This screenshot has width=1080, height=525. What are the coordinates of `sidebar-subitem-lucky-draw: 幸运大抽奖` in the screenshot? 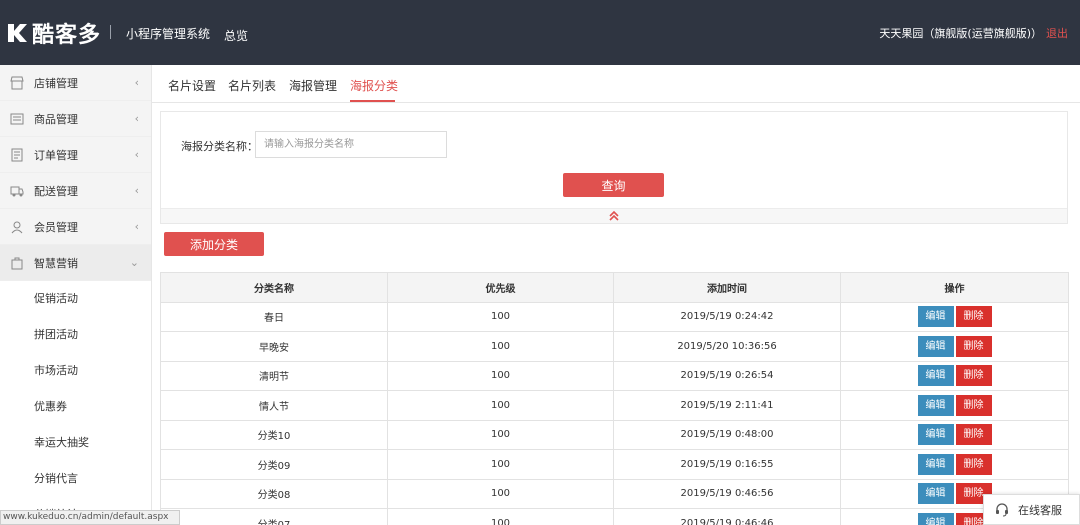 It's located at (75, 443).